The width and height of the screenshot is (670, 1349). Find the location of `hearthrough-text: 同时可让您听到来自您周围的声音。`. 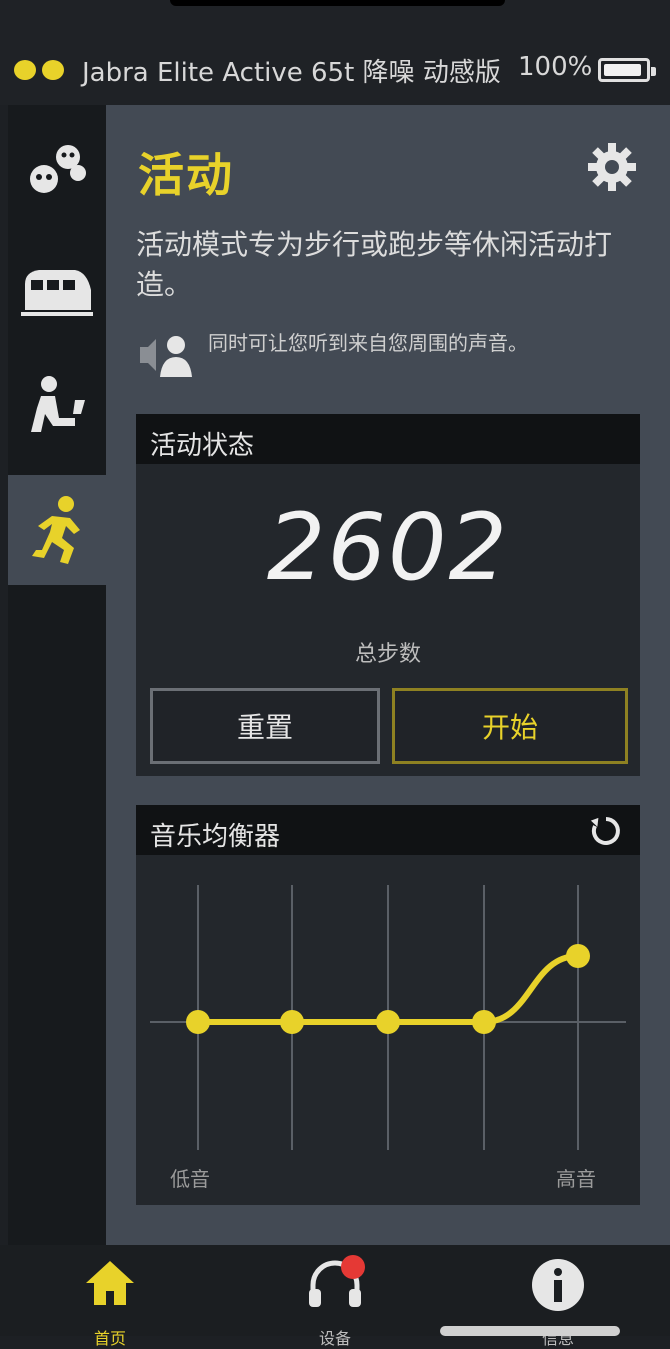

hearthrough-text: 同时可让您听到来自您周围的声音。 is located at coordinates (368, 343).